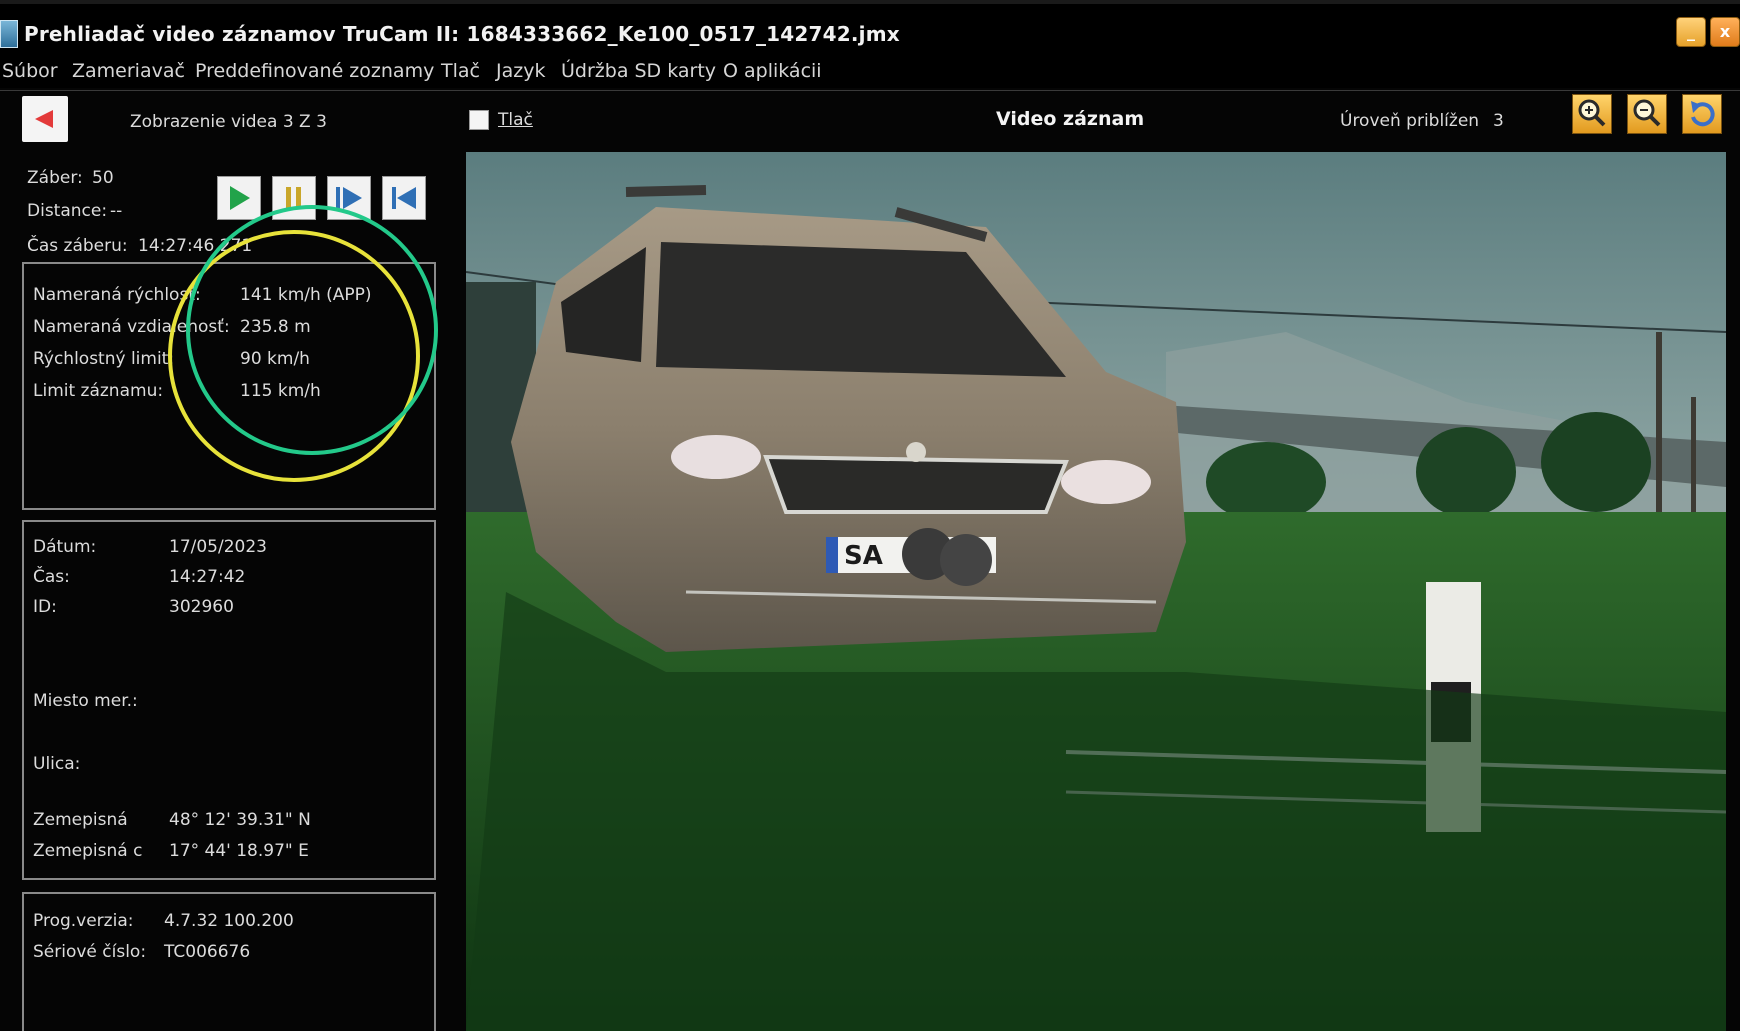  What do you see at coordinates (89, 952) in the screenshot?
I see `serial-label: Sériové číslo:` at bounding box center [89, 952].